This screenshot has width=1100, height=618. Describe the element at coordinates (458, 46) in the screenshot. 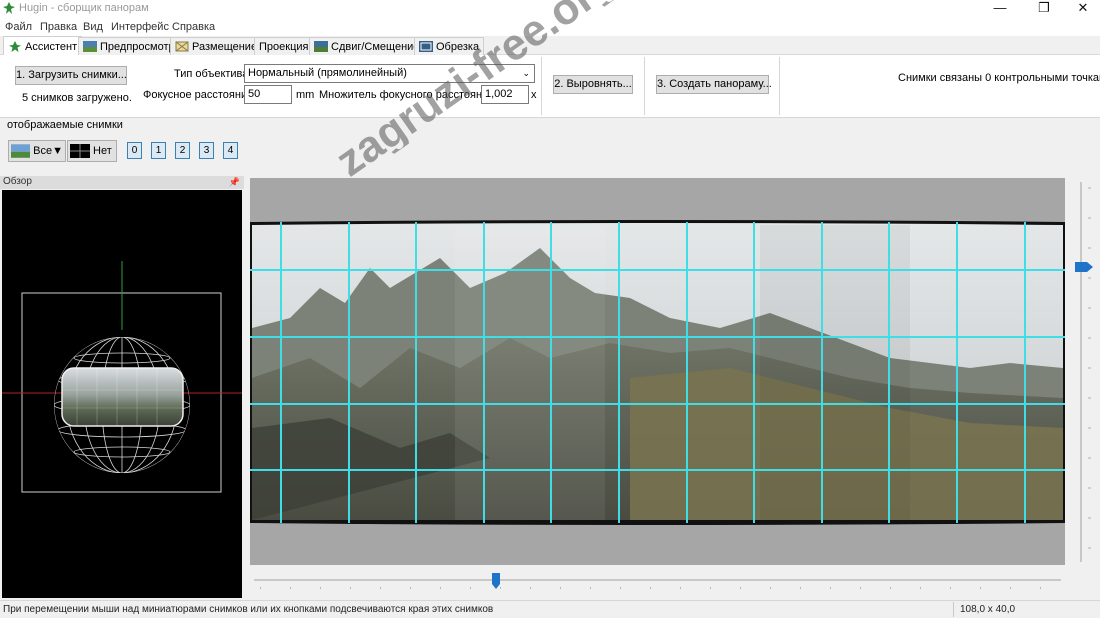

I see `tab-crop-label: Обрезка` at that location.